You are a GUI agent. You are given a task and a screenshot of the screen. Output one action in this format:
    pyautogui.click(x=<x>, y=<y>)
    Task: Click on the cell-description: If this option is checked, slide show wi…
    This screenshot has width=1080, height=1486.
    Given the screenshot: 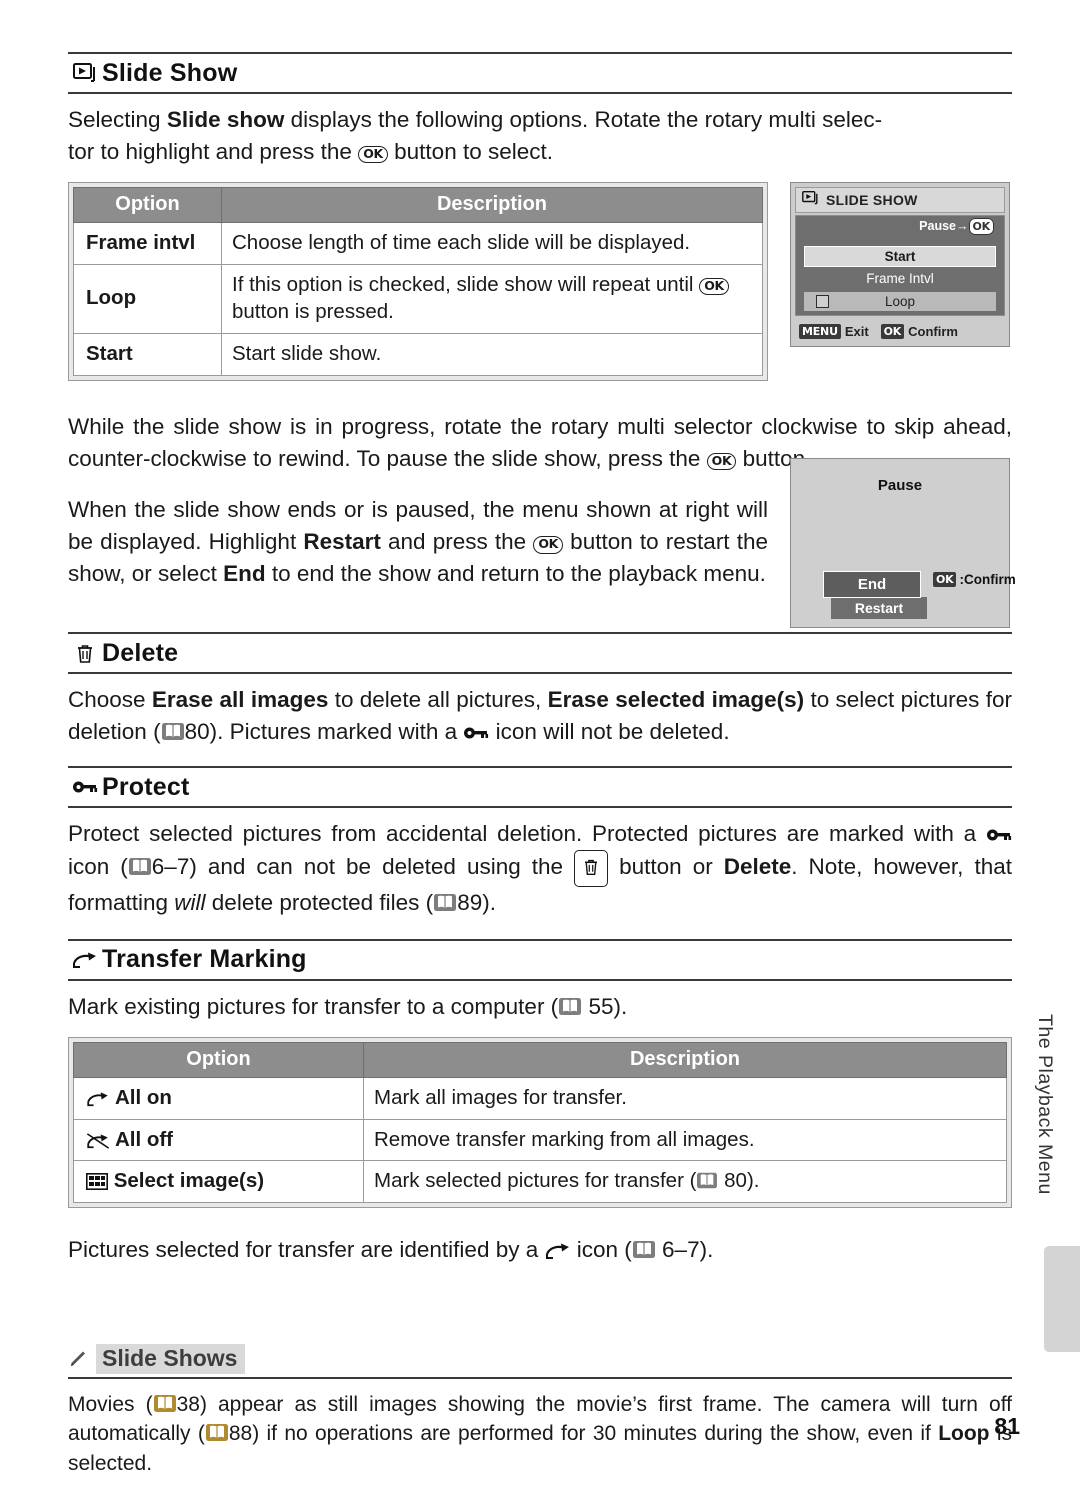 What is the action you would take?
    pyautogui.click(x=492, y=298)
    